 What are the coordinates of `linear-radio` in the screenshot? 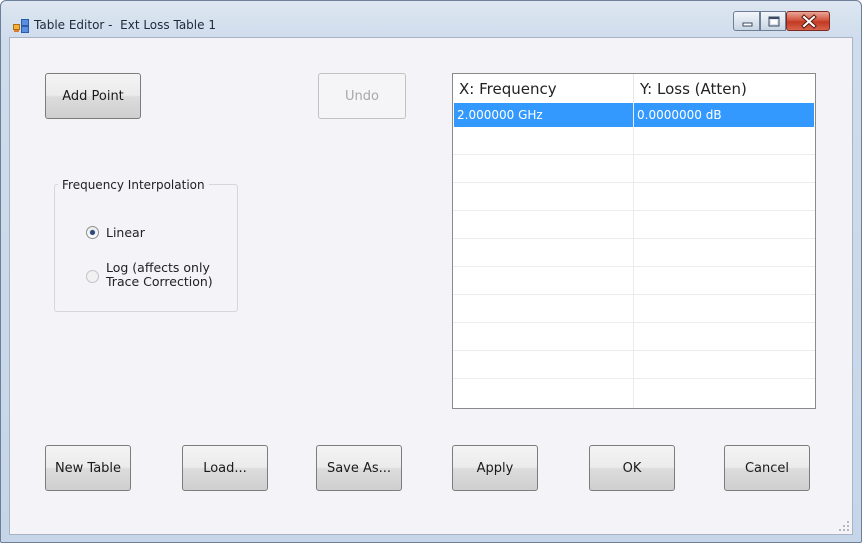 It's located at (92, 232).